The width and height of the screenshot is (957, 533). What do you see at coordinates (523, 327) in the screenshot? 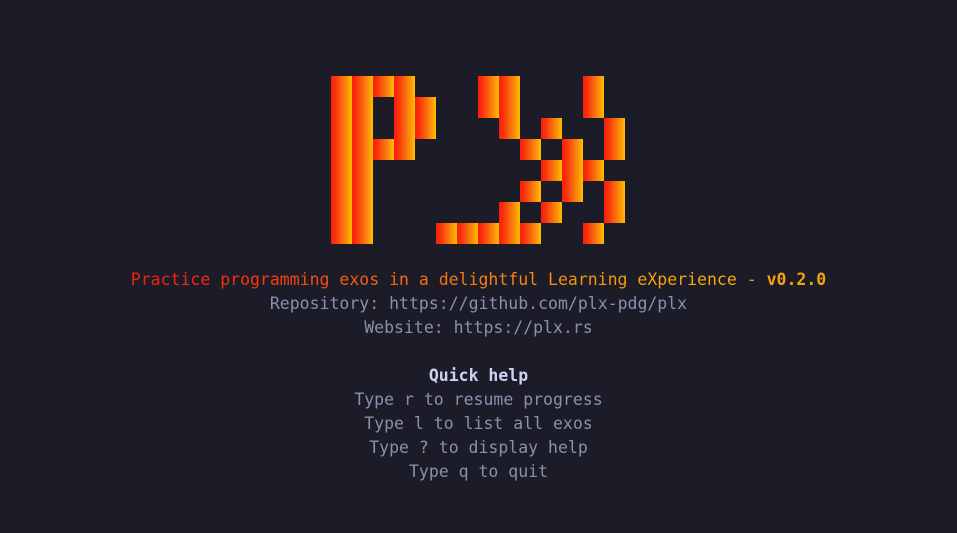
I see `website-url: https://plx.rs` at bounding box center [523, 327].